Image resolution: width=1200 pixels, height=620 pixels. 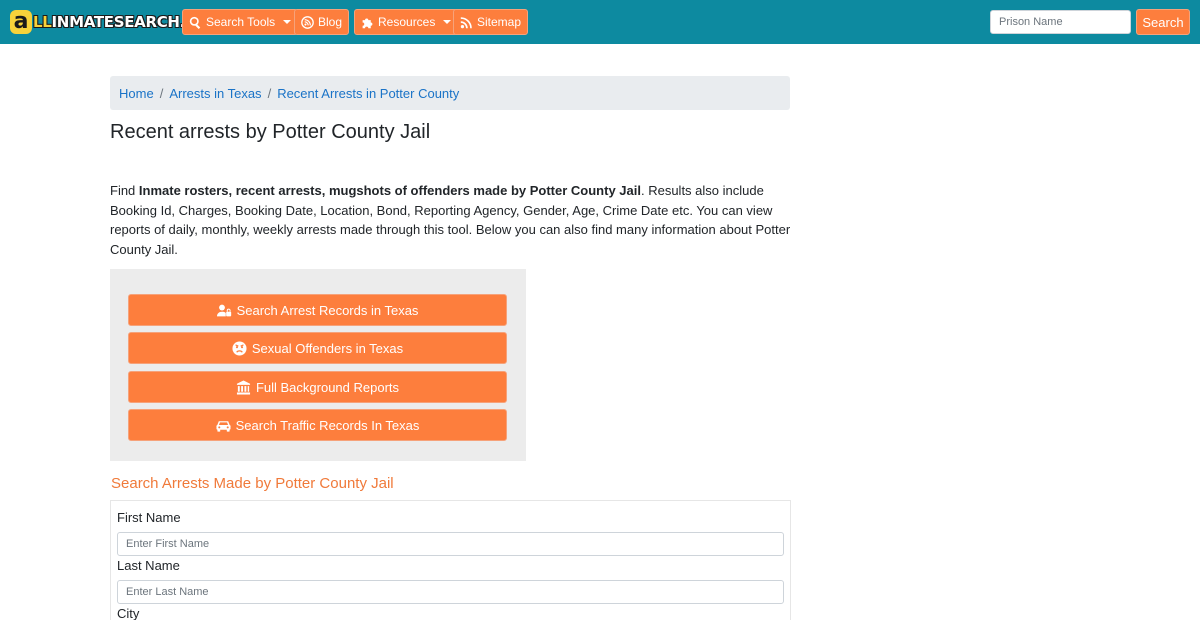 What do you see at coordinates (149, 517) in the screenshot?
I see `first-name-label: First Name` at bounding box center [149, 517].